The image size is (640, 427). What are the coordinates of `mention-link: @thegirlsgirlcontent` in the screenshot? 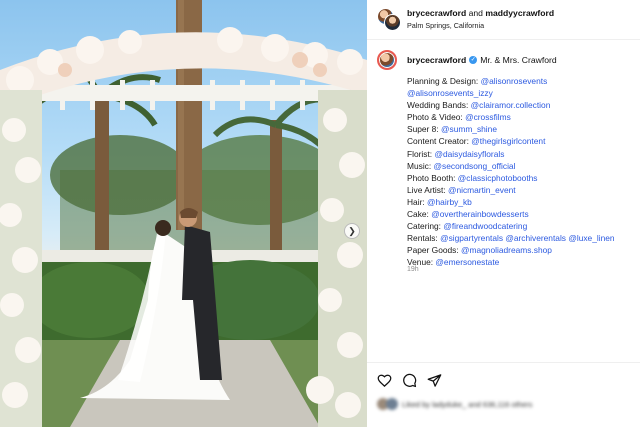 It's located at (508, 141).